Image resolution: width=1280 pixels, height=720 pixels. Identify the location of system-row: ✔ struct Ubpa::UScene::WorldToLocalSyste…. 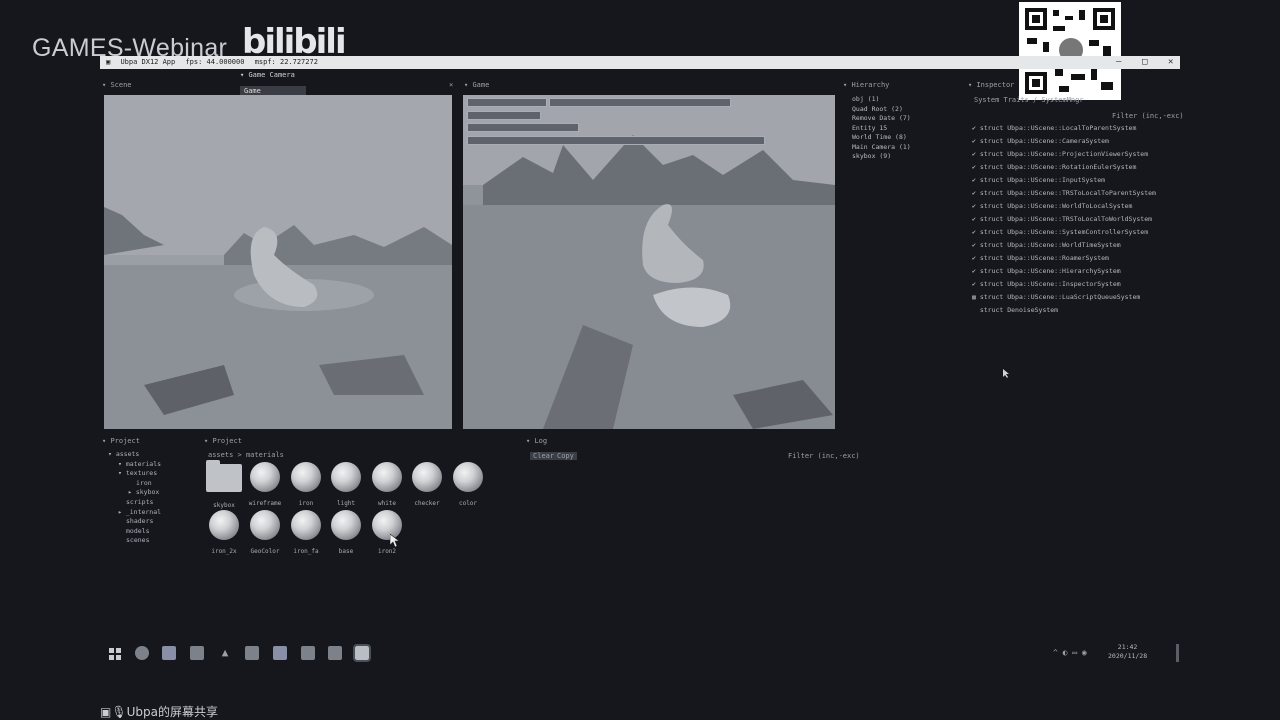
(1075, 206).